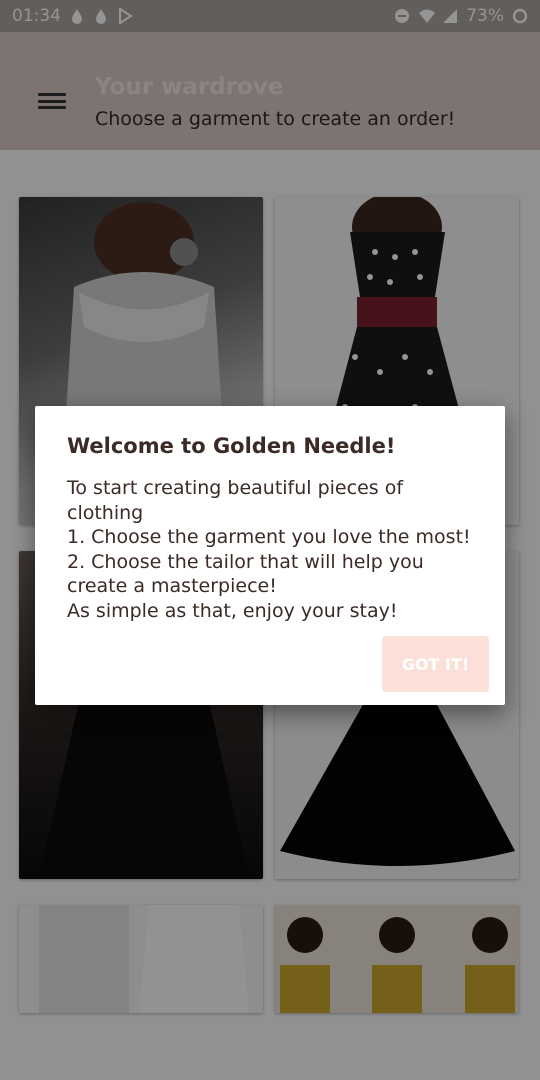 The height and width of the screenshot is (1080, 540). Describe the element at coordinates (269, 537) in the screenshot. I see `dialog-line: 1. Choose the garment you love the most!` at that location.